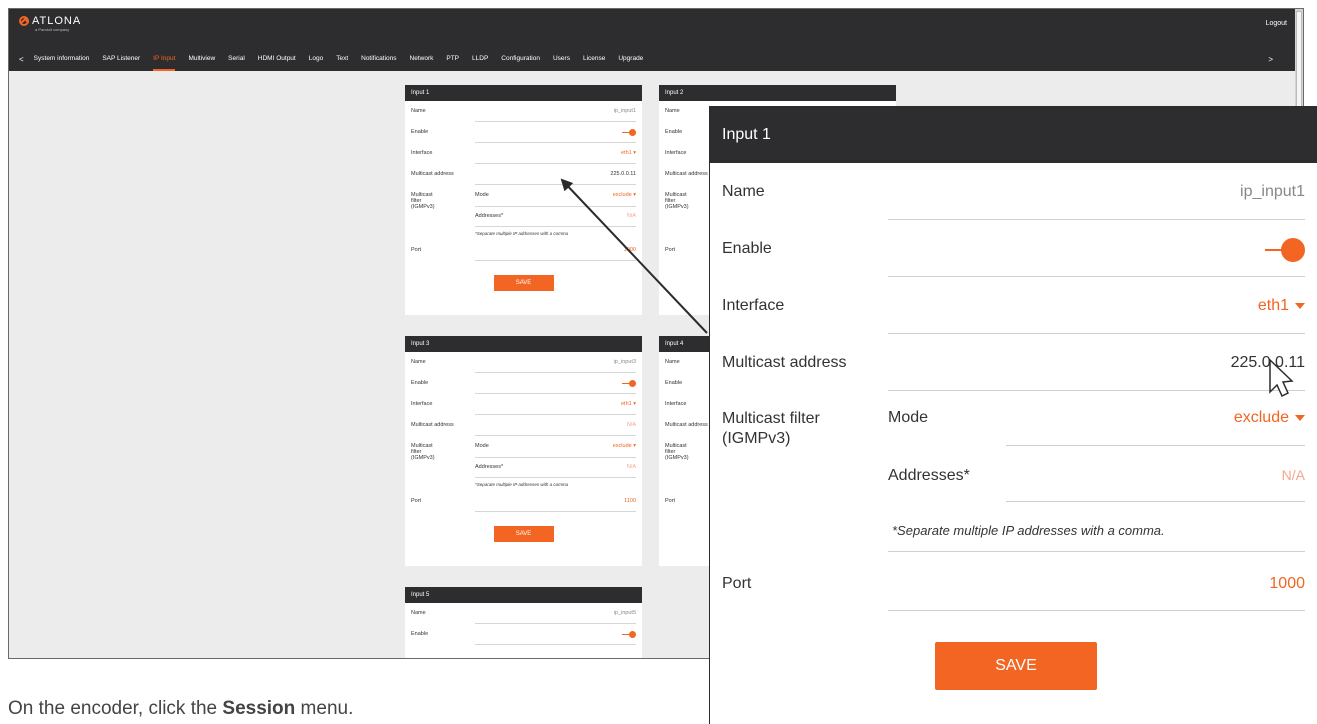 The height and width of the screenshot is (724, 1317). What do you see at coordinates (1281, 378) in the screenshot?
I see `cursor-icon` at bounding box center [1281, 378].